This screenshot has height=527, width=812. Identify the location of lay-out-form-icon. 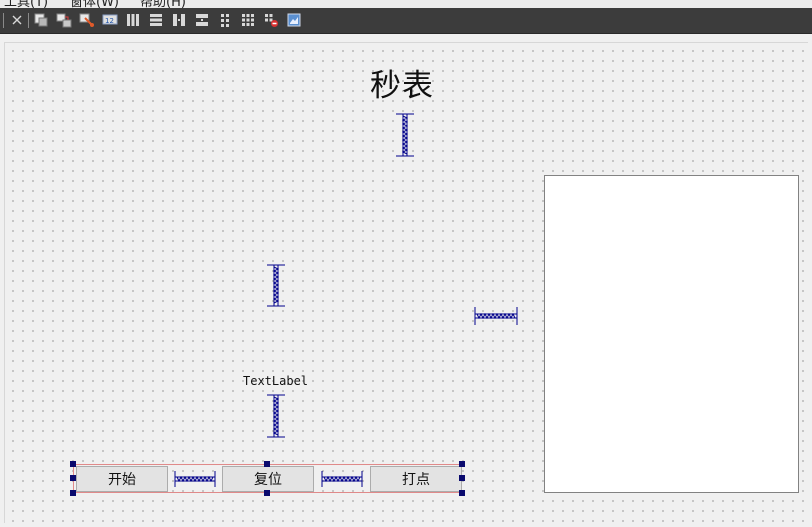
(225, 20).